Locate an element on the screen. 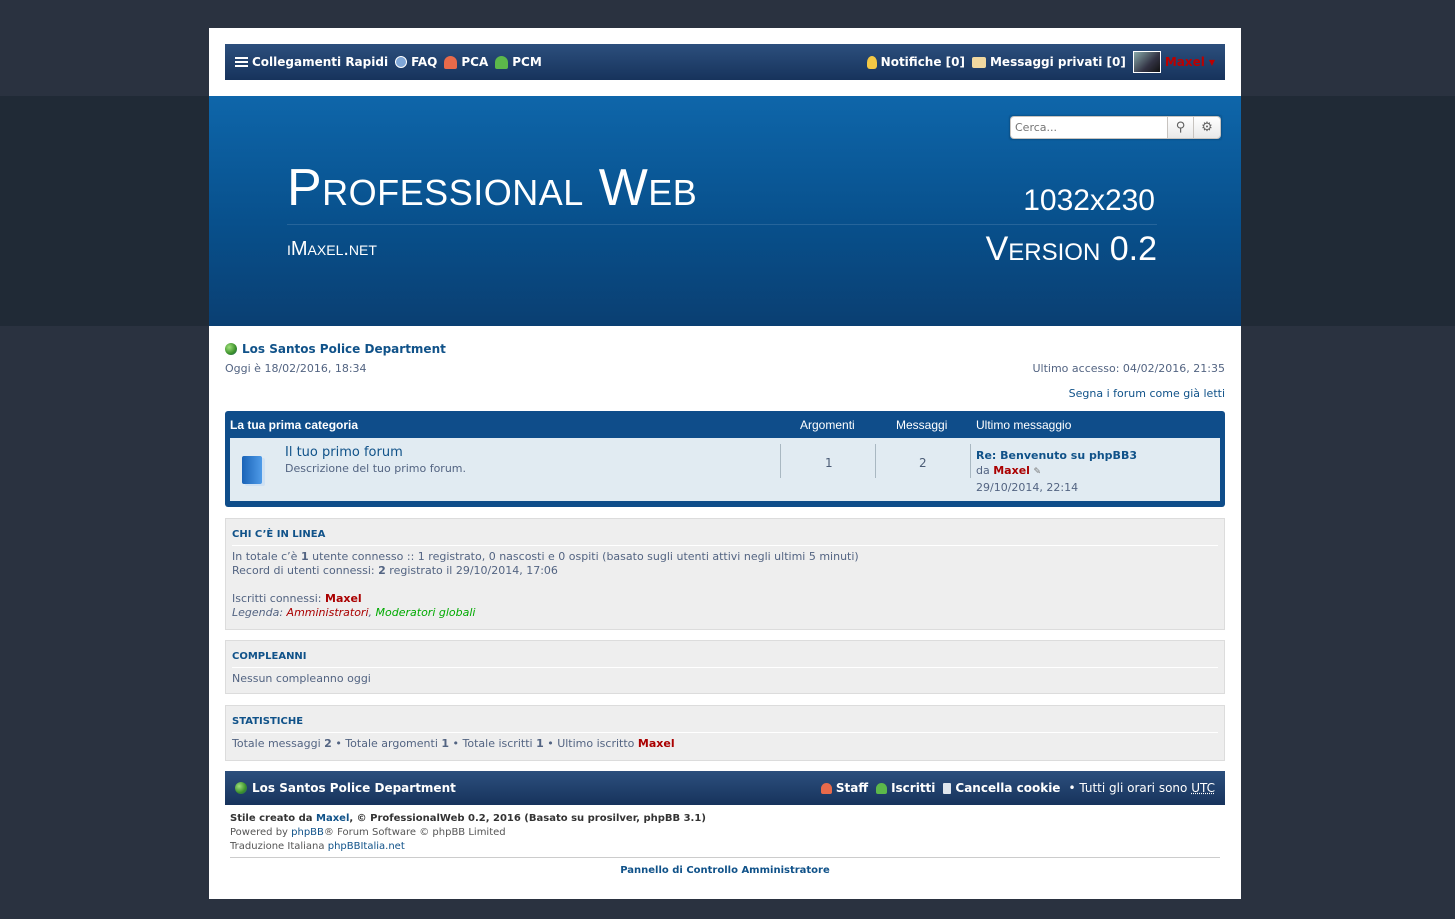  translation-link: phpBBItalia.net is located at coordinates (366, 846).